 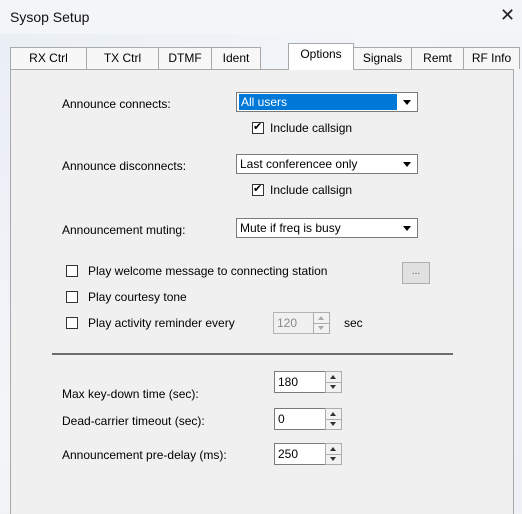 What do you see at coordinates (130, 394) in the screenshot?
I see `max-keydown-label: Max key-down time (sec):` at bounding box center [130, 394].